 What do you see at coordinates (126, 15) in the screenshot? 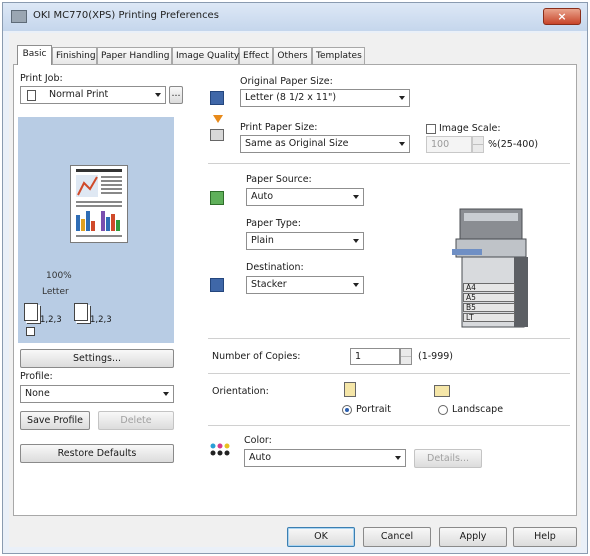
I see `window-title: OKI MC770(XPS) Printing Preferences` at bounding box center [126, 15].